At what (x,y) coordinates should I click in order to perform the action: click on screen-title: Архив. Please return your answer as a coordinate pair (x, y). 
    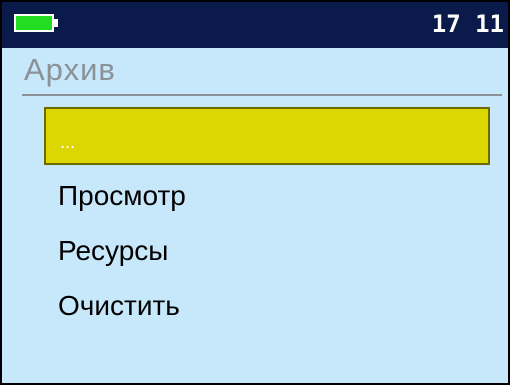
    Looking at the image, I should click on (70, 69).